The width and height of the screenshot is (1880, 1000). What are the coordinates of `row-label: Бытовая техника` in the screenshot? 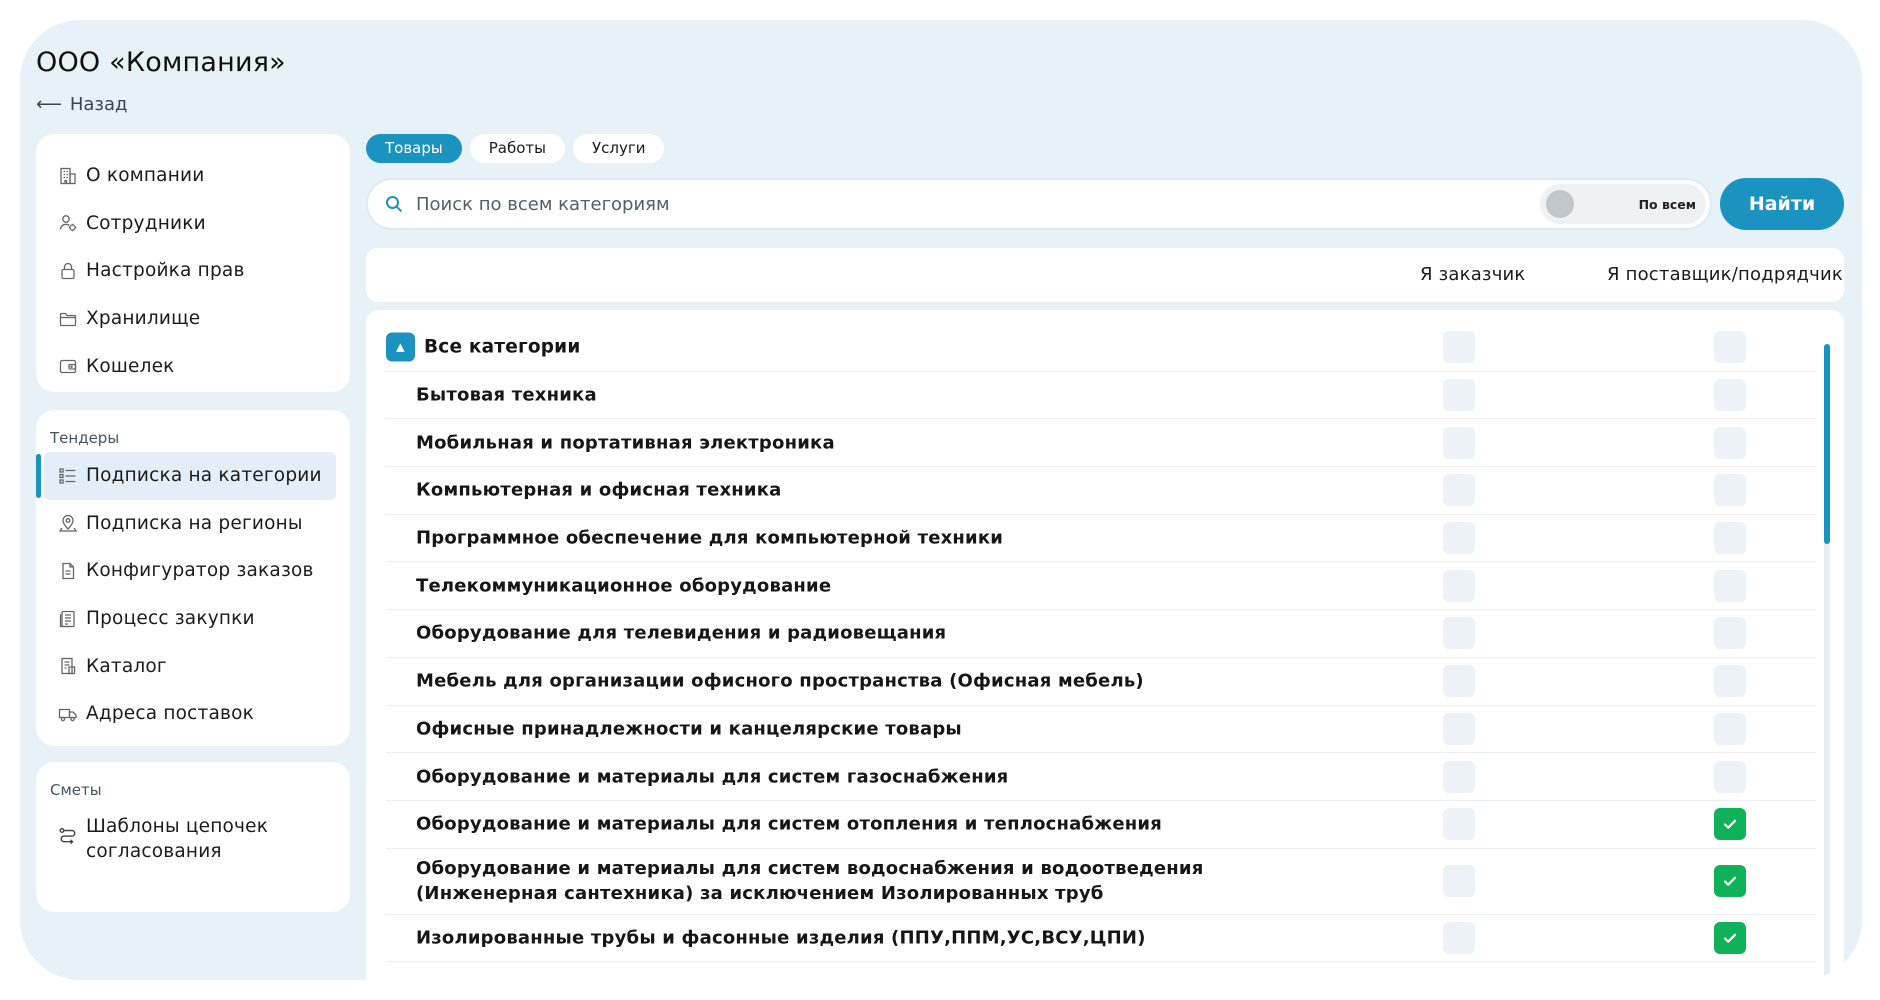 It's located at (506, 395).